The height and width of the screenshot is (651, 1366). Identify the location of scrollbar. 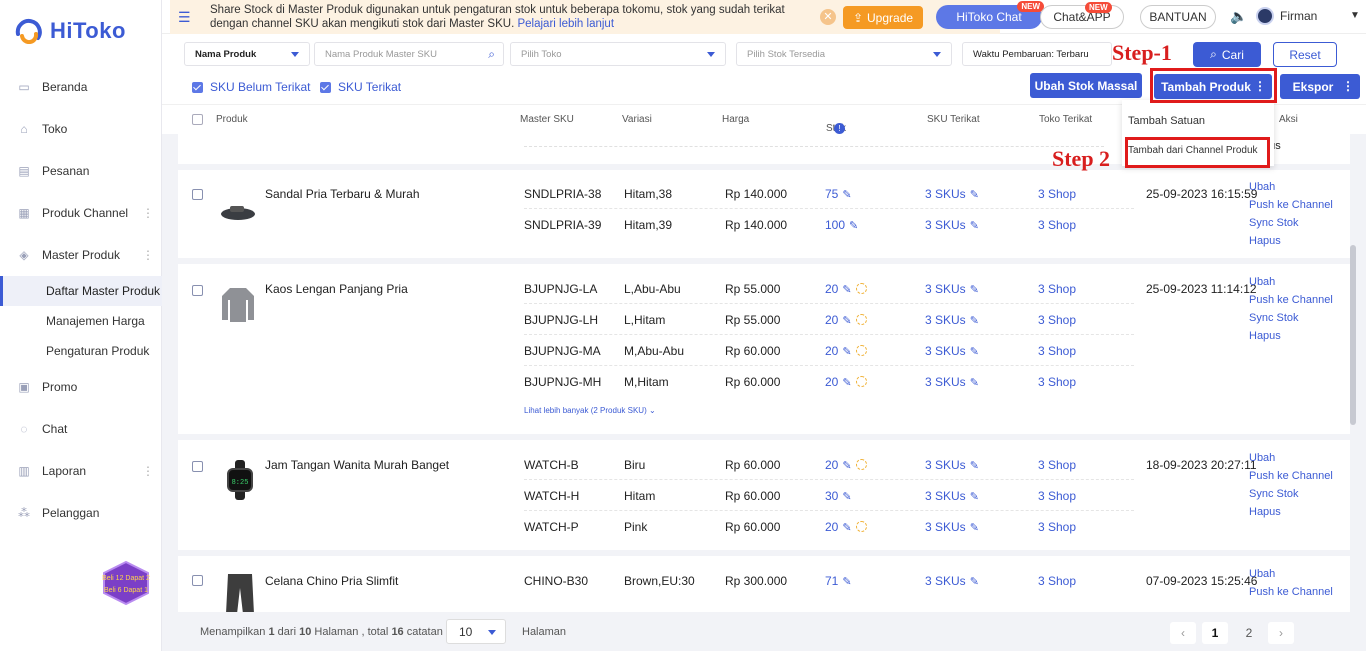
(1353, 335).